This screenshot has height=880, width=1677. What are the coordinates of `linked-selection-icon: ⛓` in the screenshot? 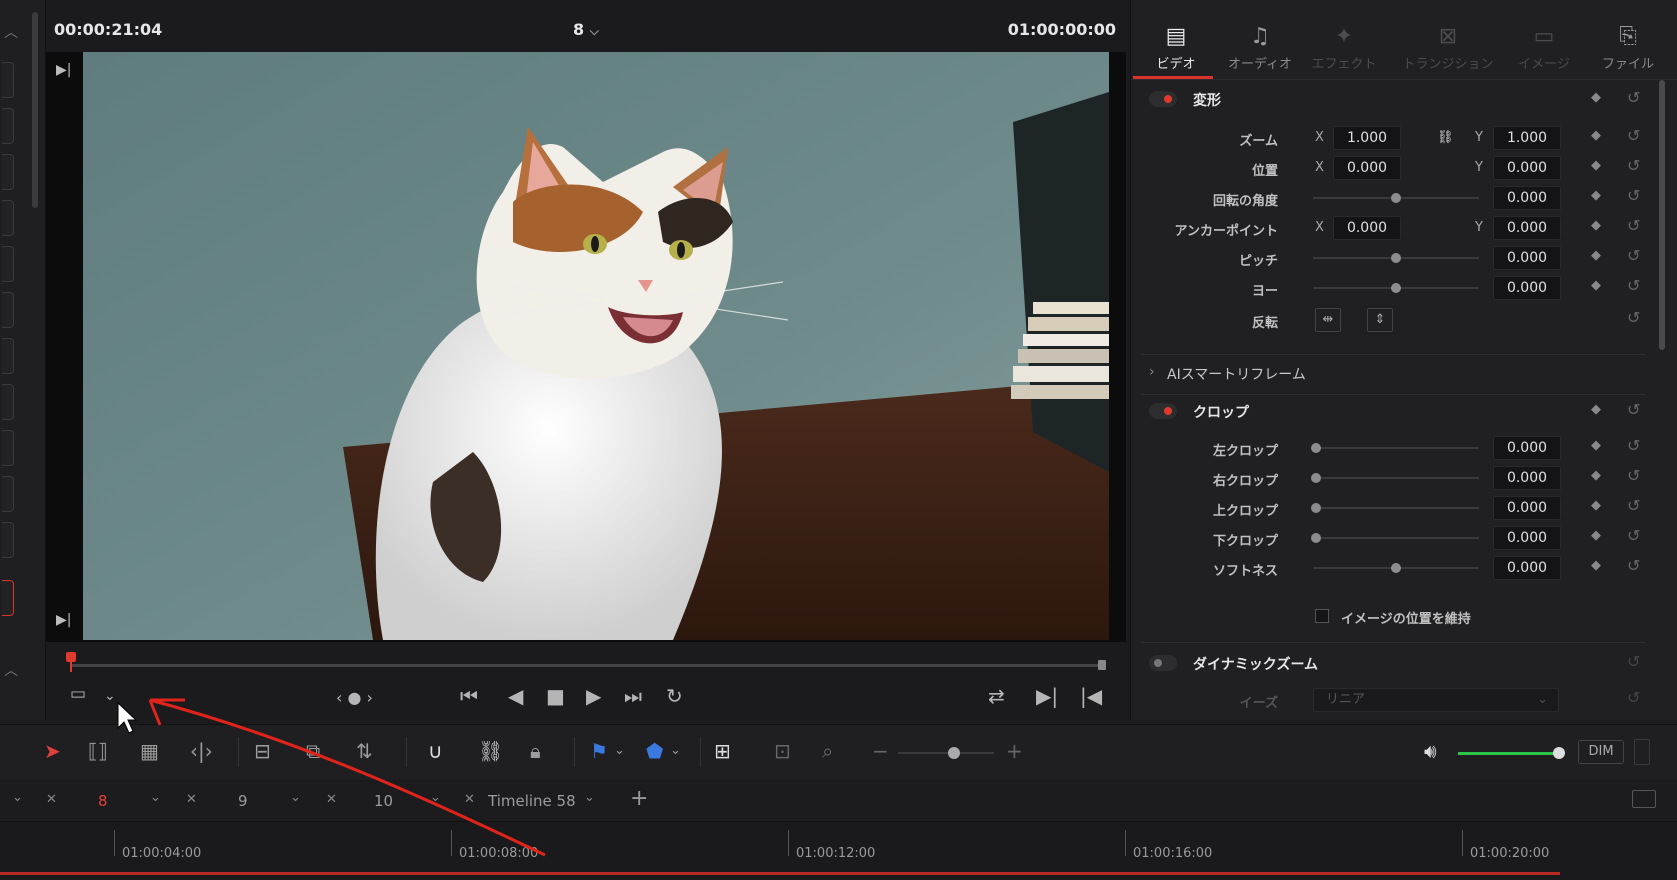 It's located at (490, 751).